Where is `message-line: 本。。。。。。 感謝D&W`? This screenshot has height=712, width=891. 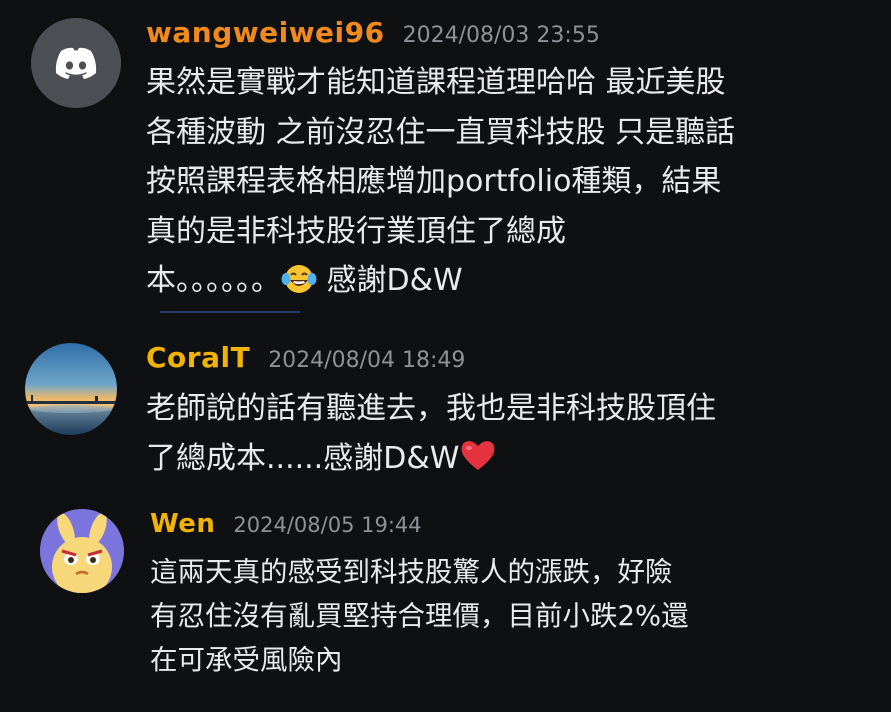 message-line: 本。。。。。。 感謝D&W is located at coordinates (440, 283).